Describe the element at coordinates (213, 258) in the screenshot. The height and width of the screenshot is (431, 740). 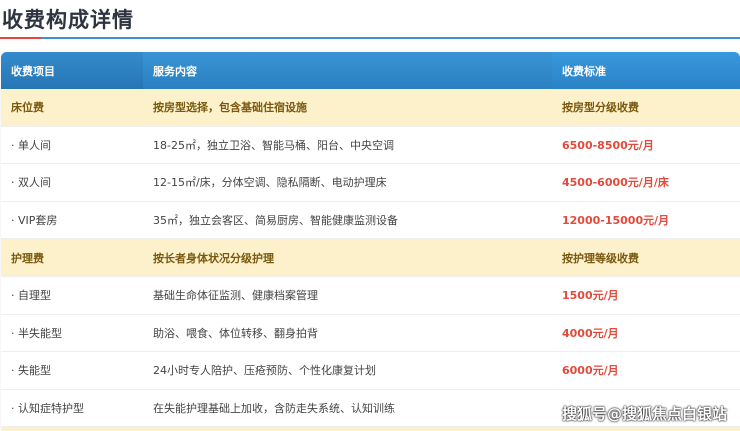
I see `row-content: 按长者身体状况分级护理` at that location.